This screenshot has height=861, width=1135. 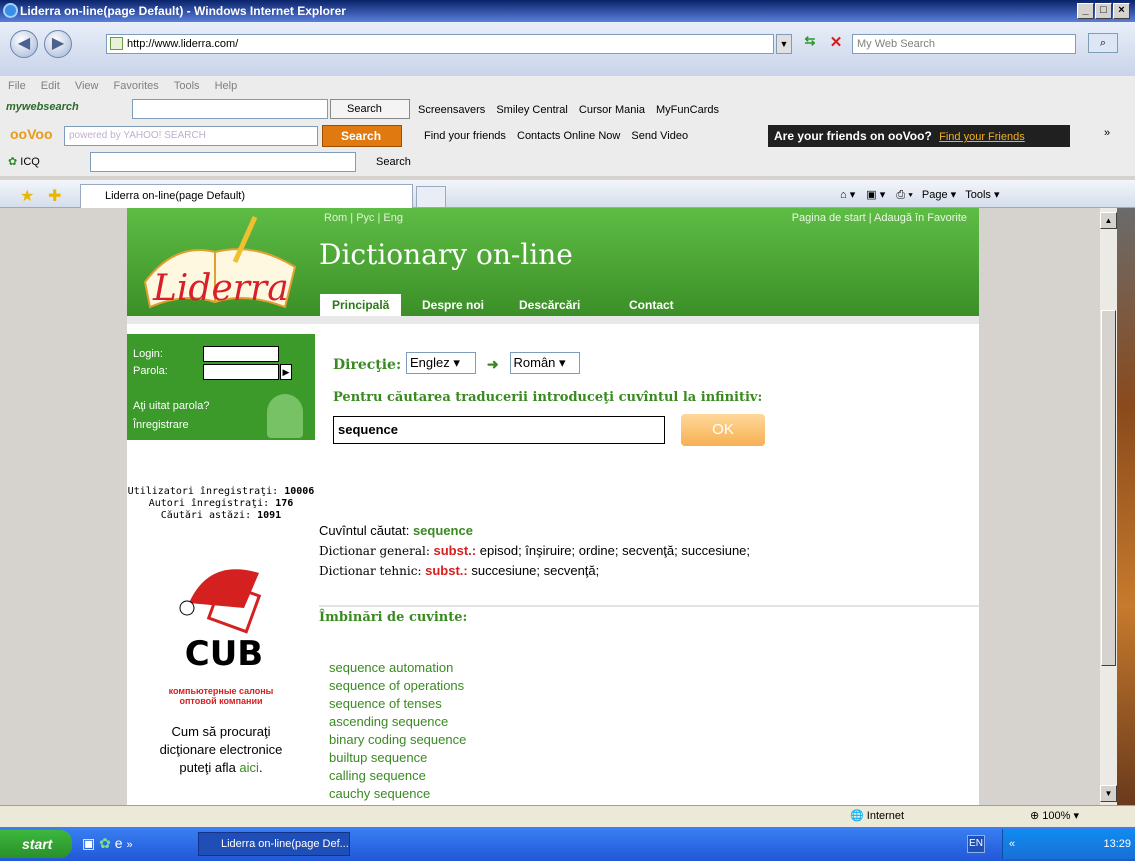 I want to click on send-video-link: Send Video, so click(x=659, y=136).